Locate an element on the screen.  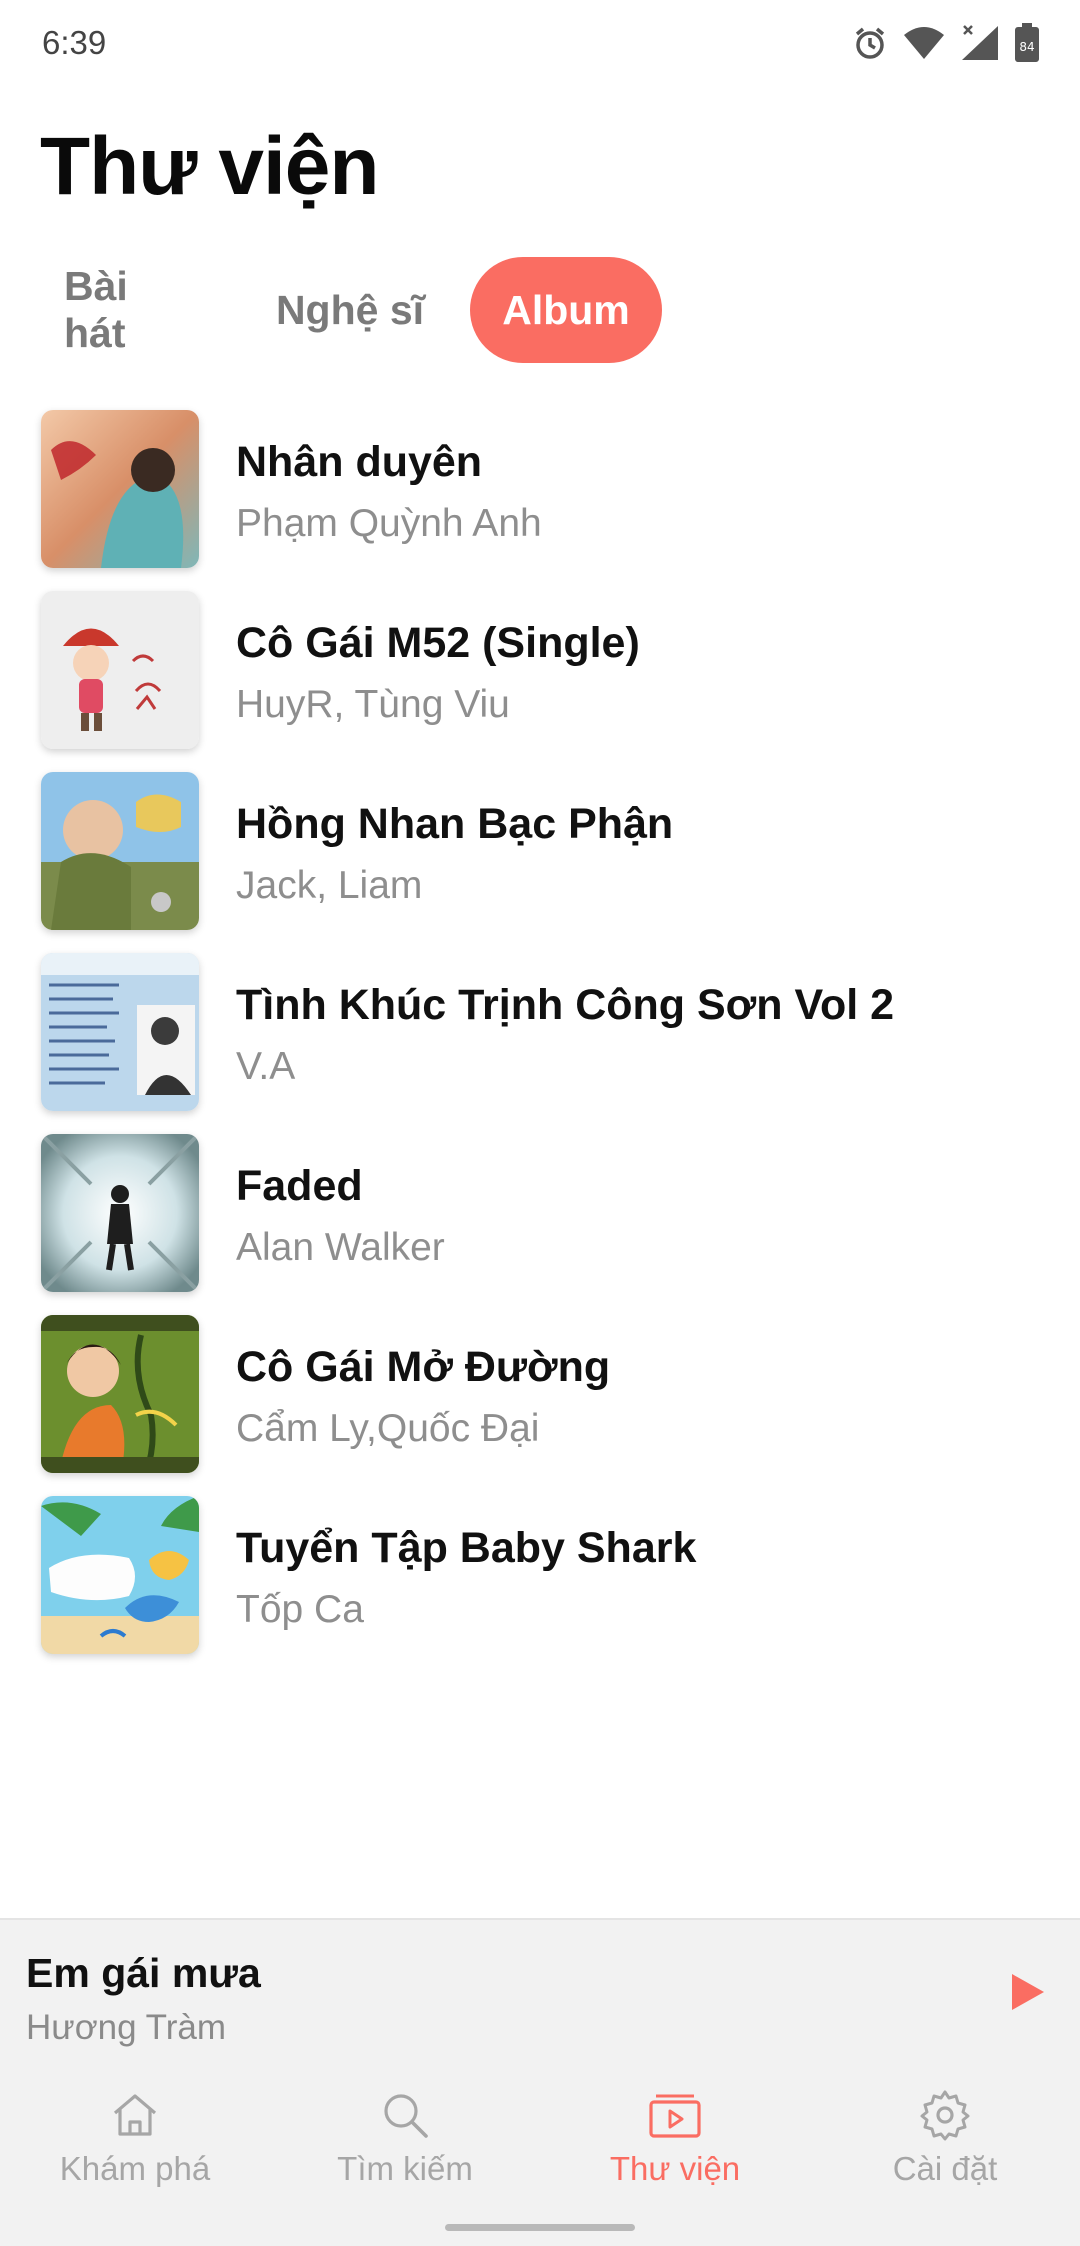
list-item: Cô Gái M52 (Single) HuyR, Tùng Viu is located at coordinates (540, 681).